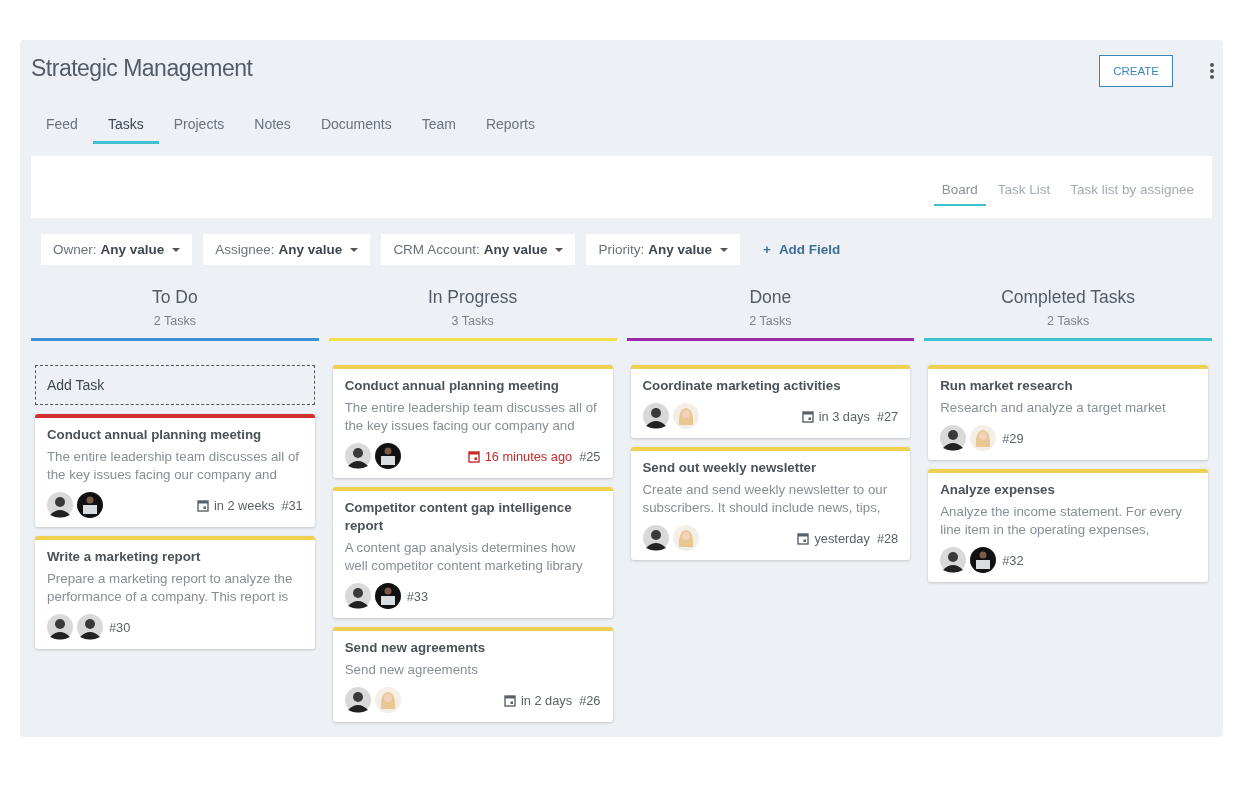 The height and width of the screenshot is (794, 1243). Describe the element at coordinates (438, 128) in the screenshot. I see `nav-tab: Team` at that location.